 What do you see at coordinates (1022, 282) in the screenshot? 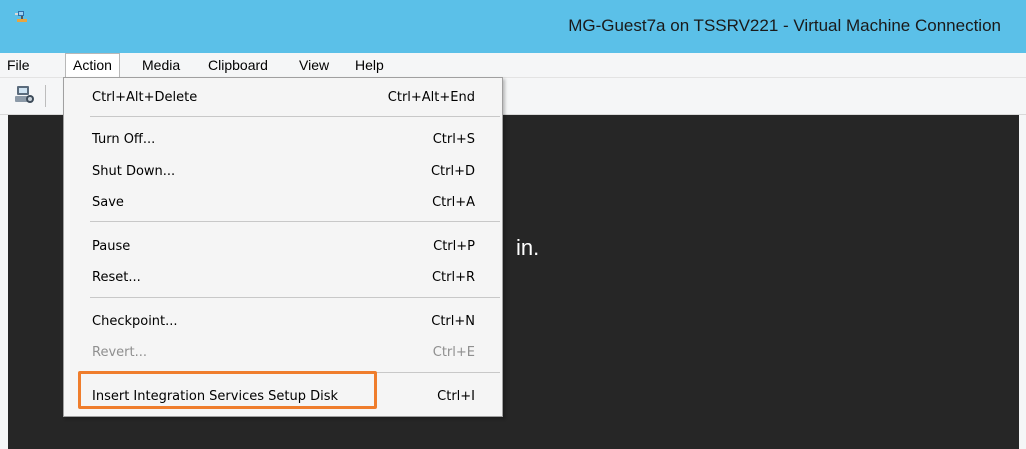
I see `screen-frame-right` at bounding box center [1022, 282].